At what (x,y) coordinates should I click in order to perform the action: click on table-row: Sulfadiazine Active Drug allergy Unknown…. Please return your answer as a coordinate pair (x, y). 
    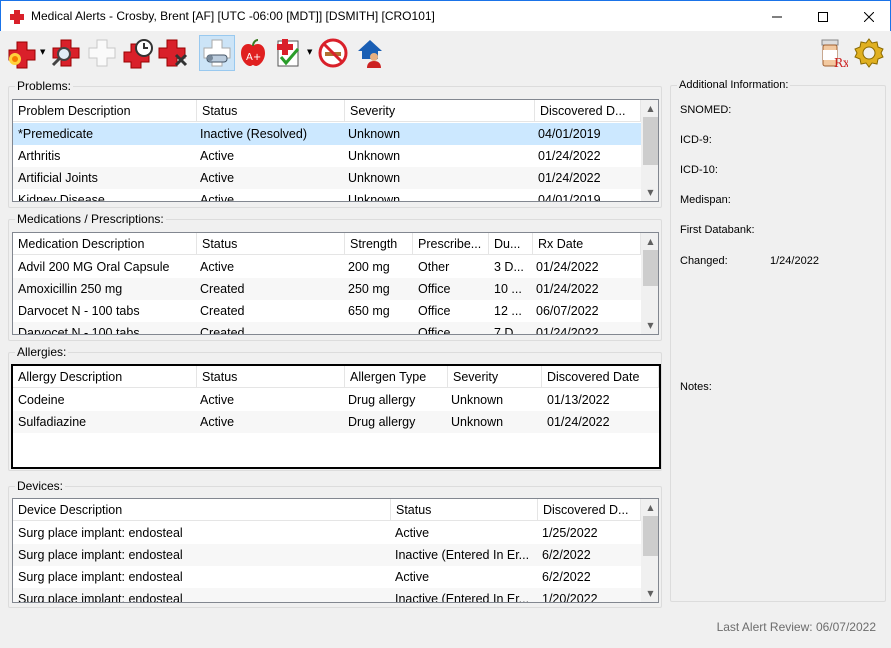
    Looking at the image, I should click on (336, 422).